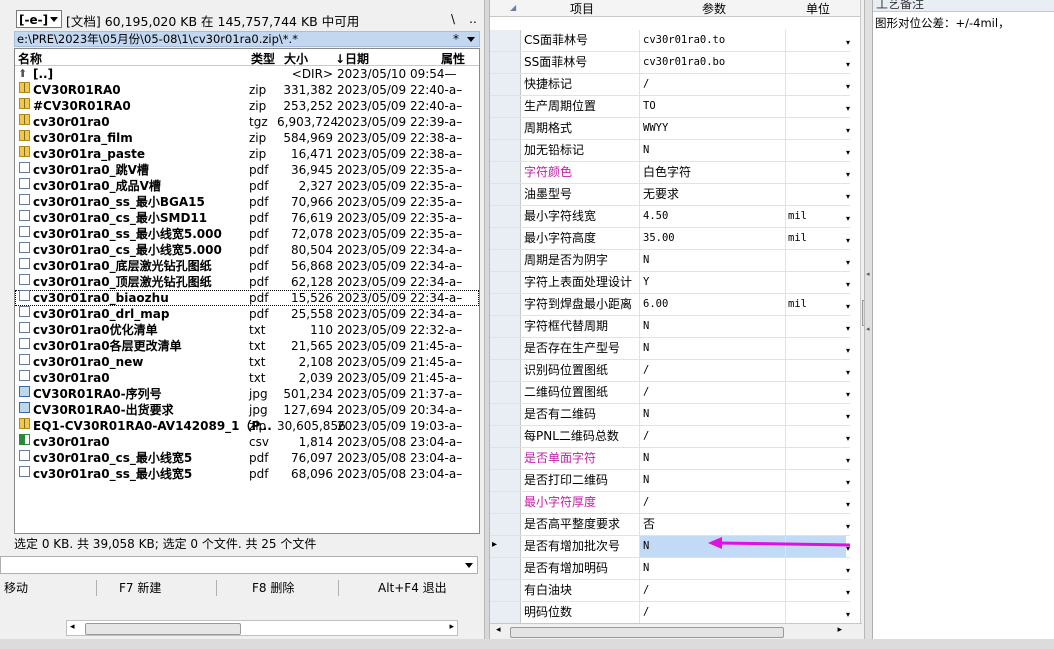 Image resolution: width=1054 pixels, height=649 pixels. What do you see at coordinates (247, 74) in the screenshot?
I see `file-row: ⬆ [..] <DIR> 2023/05/10 09:54—` at bounding box center [247, 74].